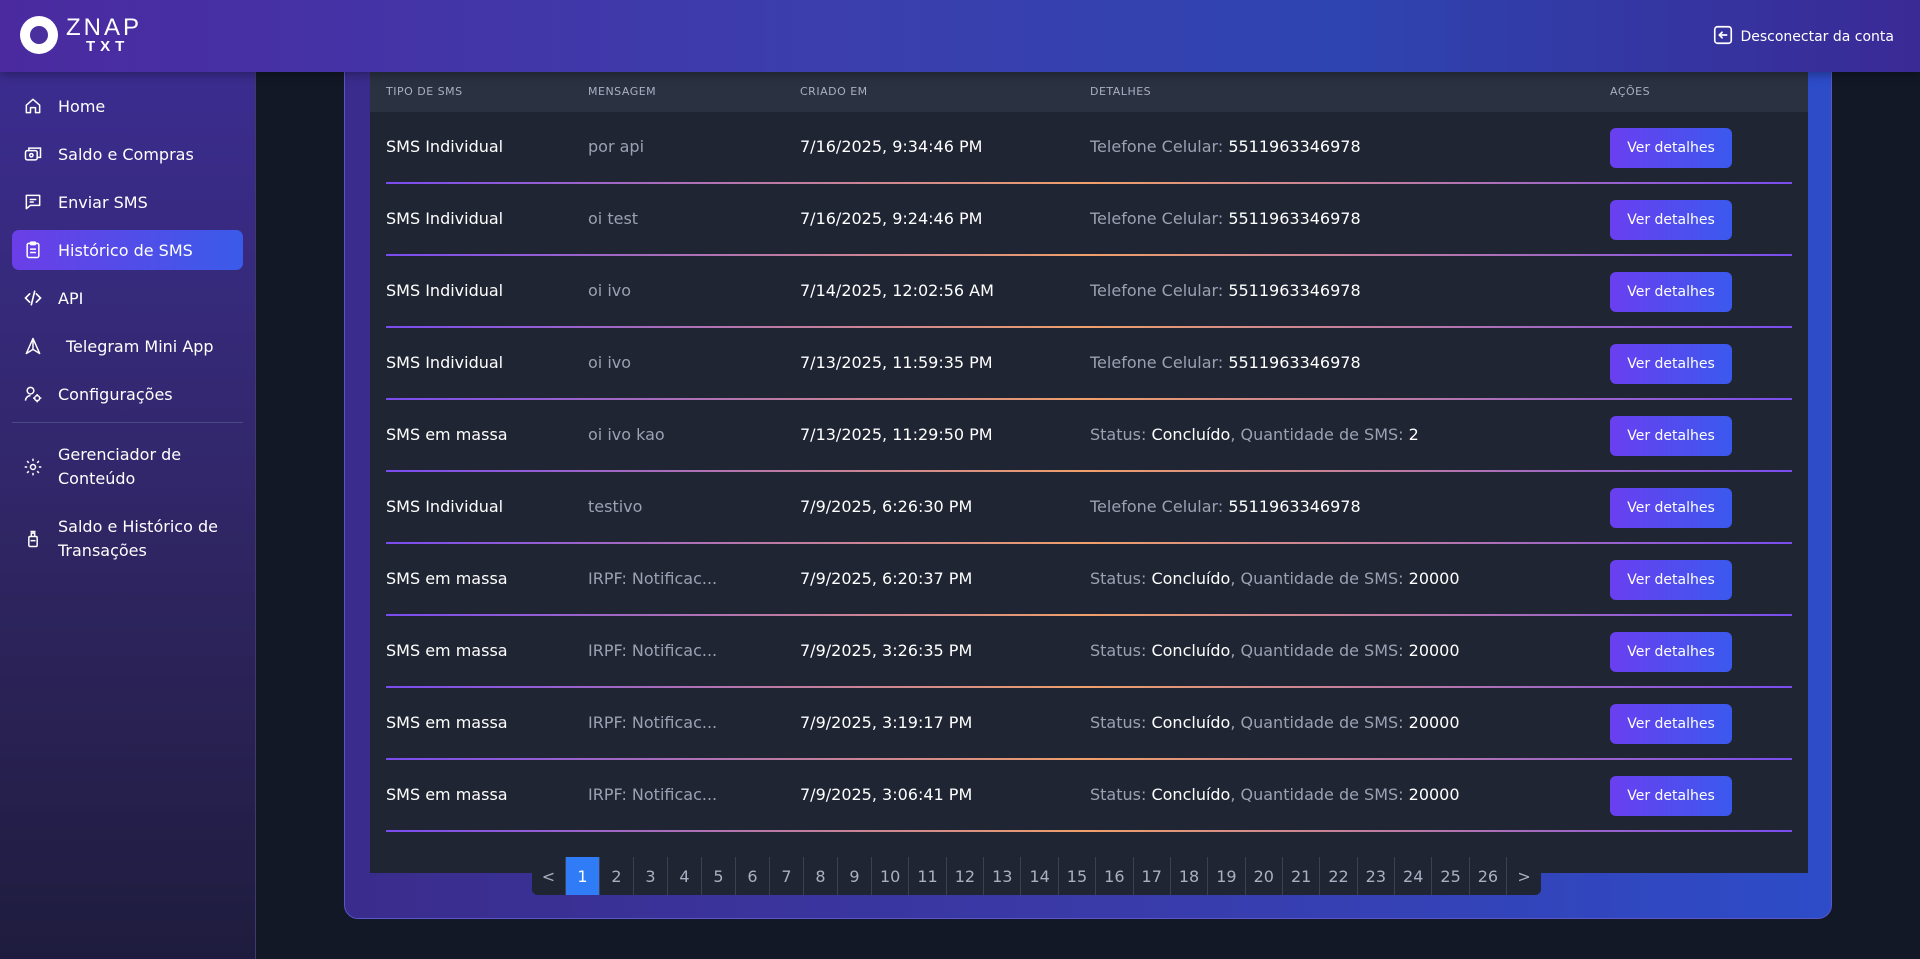 This screenshot has width=1920, height=959. What do you see at coordinates (787, 876) in the screenshot?
I see `pagination-page-button: 7` at bounding box center [787, 876].